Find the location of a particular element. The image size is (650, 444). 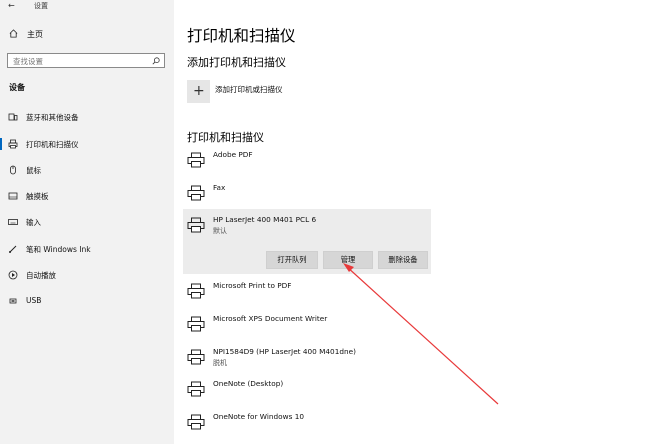

list-item: Microsoft Print to PDF is located at coordinates (307, 296).